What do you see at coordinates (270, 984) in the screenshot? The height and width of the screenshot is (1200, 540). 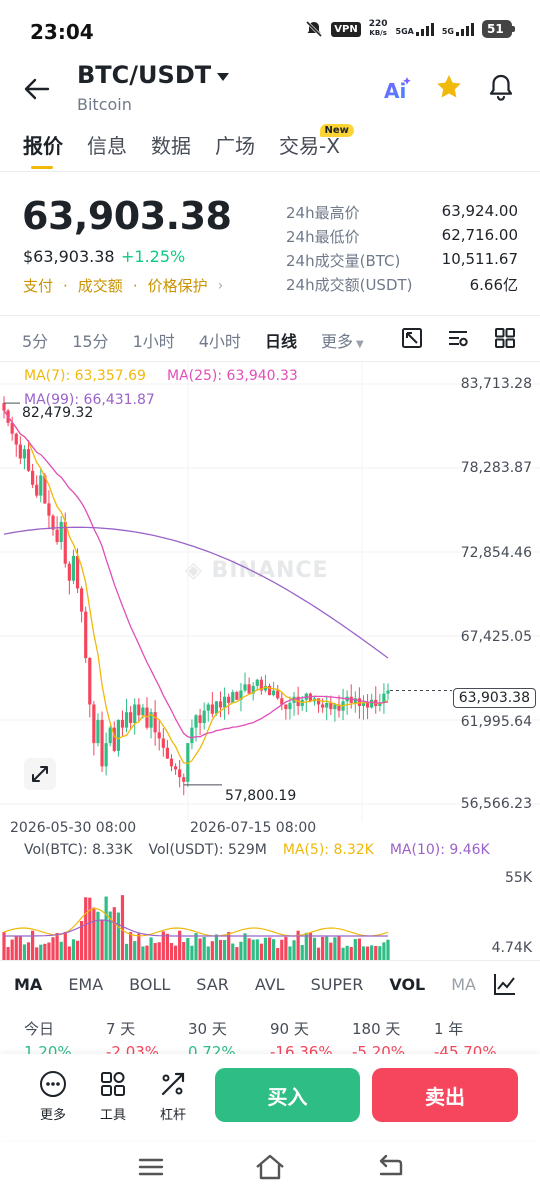 I see `indicator-avl: AVL` at bounding box center [270, 984].